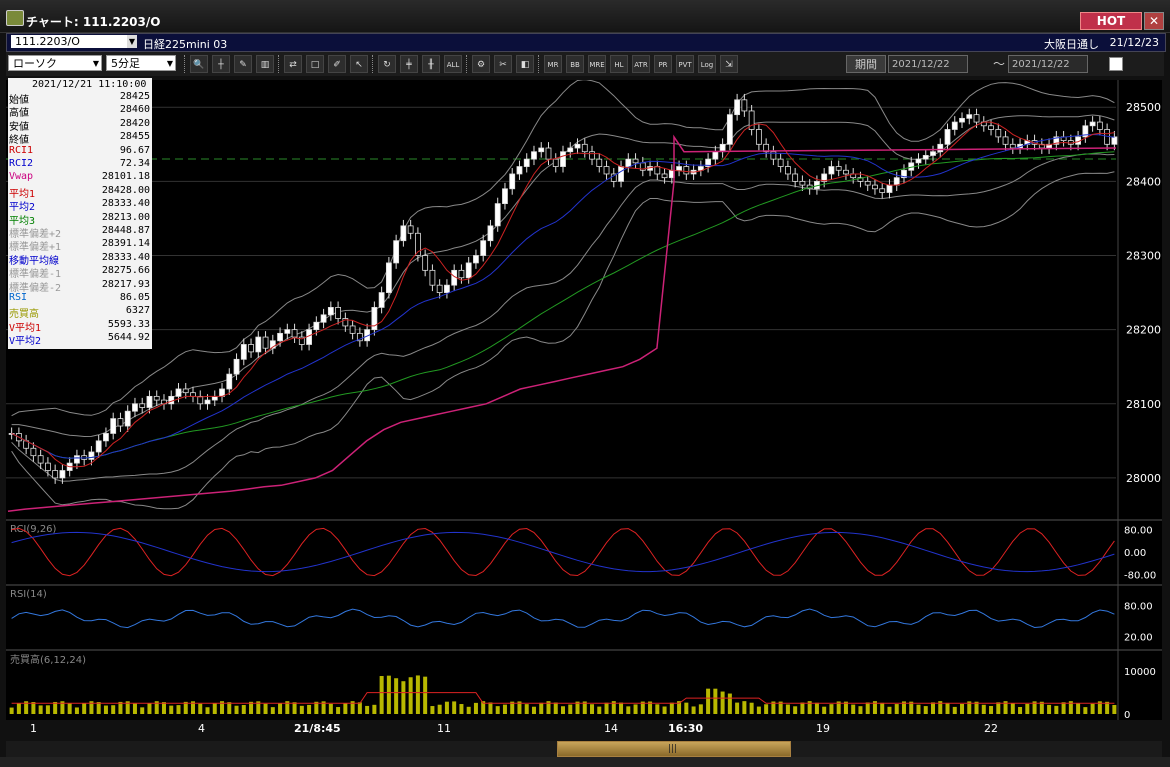  What do you see at coordinates (35, 63) in the screenshot?
I see `chart-type-value: ローソク` at bounding box center [35, 63].